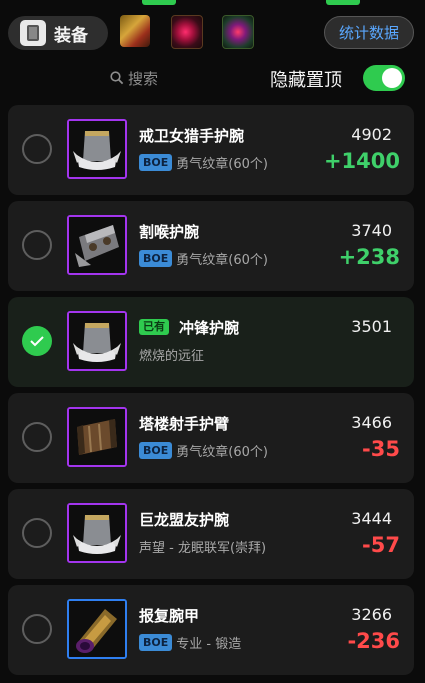  What do you see at coordinates (169, 616) in the screenshot?
I see `item-name: 报复腕甲` at bounding box center [169, 616].